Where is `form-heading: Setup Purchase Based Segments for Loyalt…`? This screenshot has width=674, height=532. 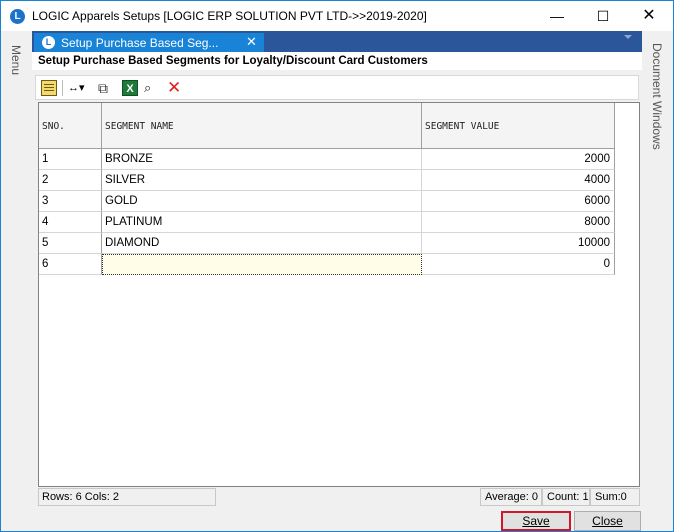 form-heading: Setup Purchase Based Segments for Loyalt… is located at coordinates (337, 61).